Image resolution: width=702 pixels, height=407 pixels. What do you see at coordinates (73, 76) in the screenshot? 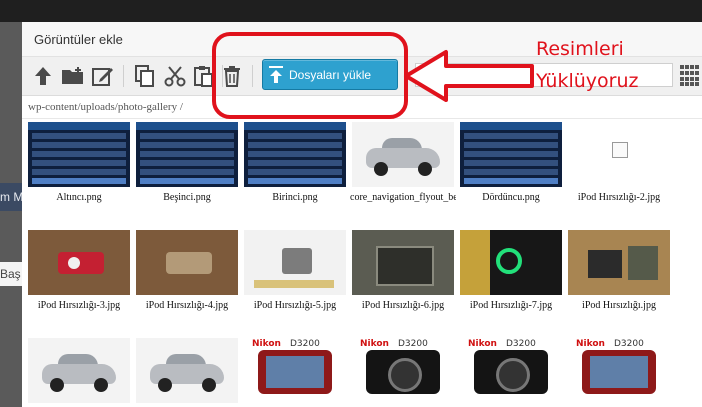
I see `new-folder-icon` at bounding box center [73, 76].